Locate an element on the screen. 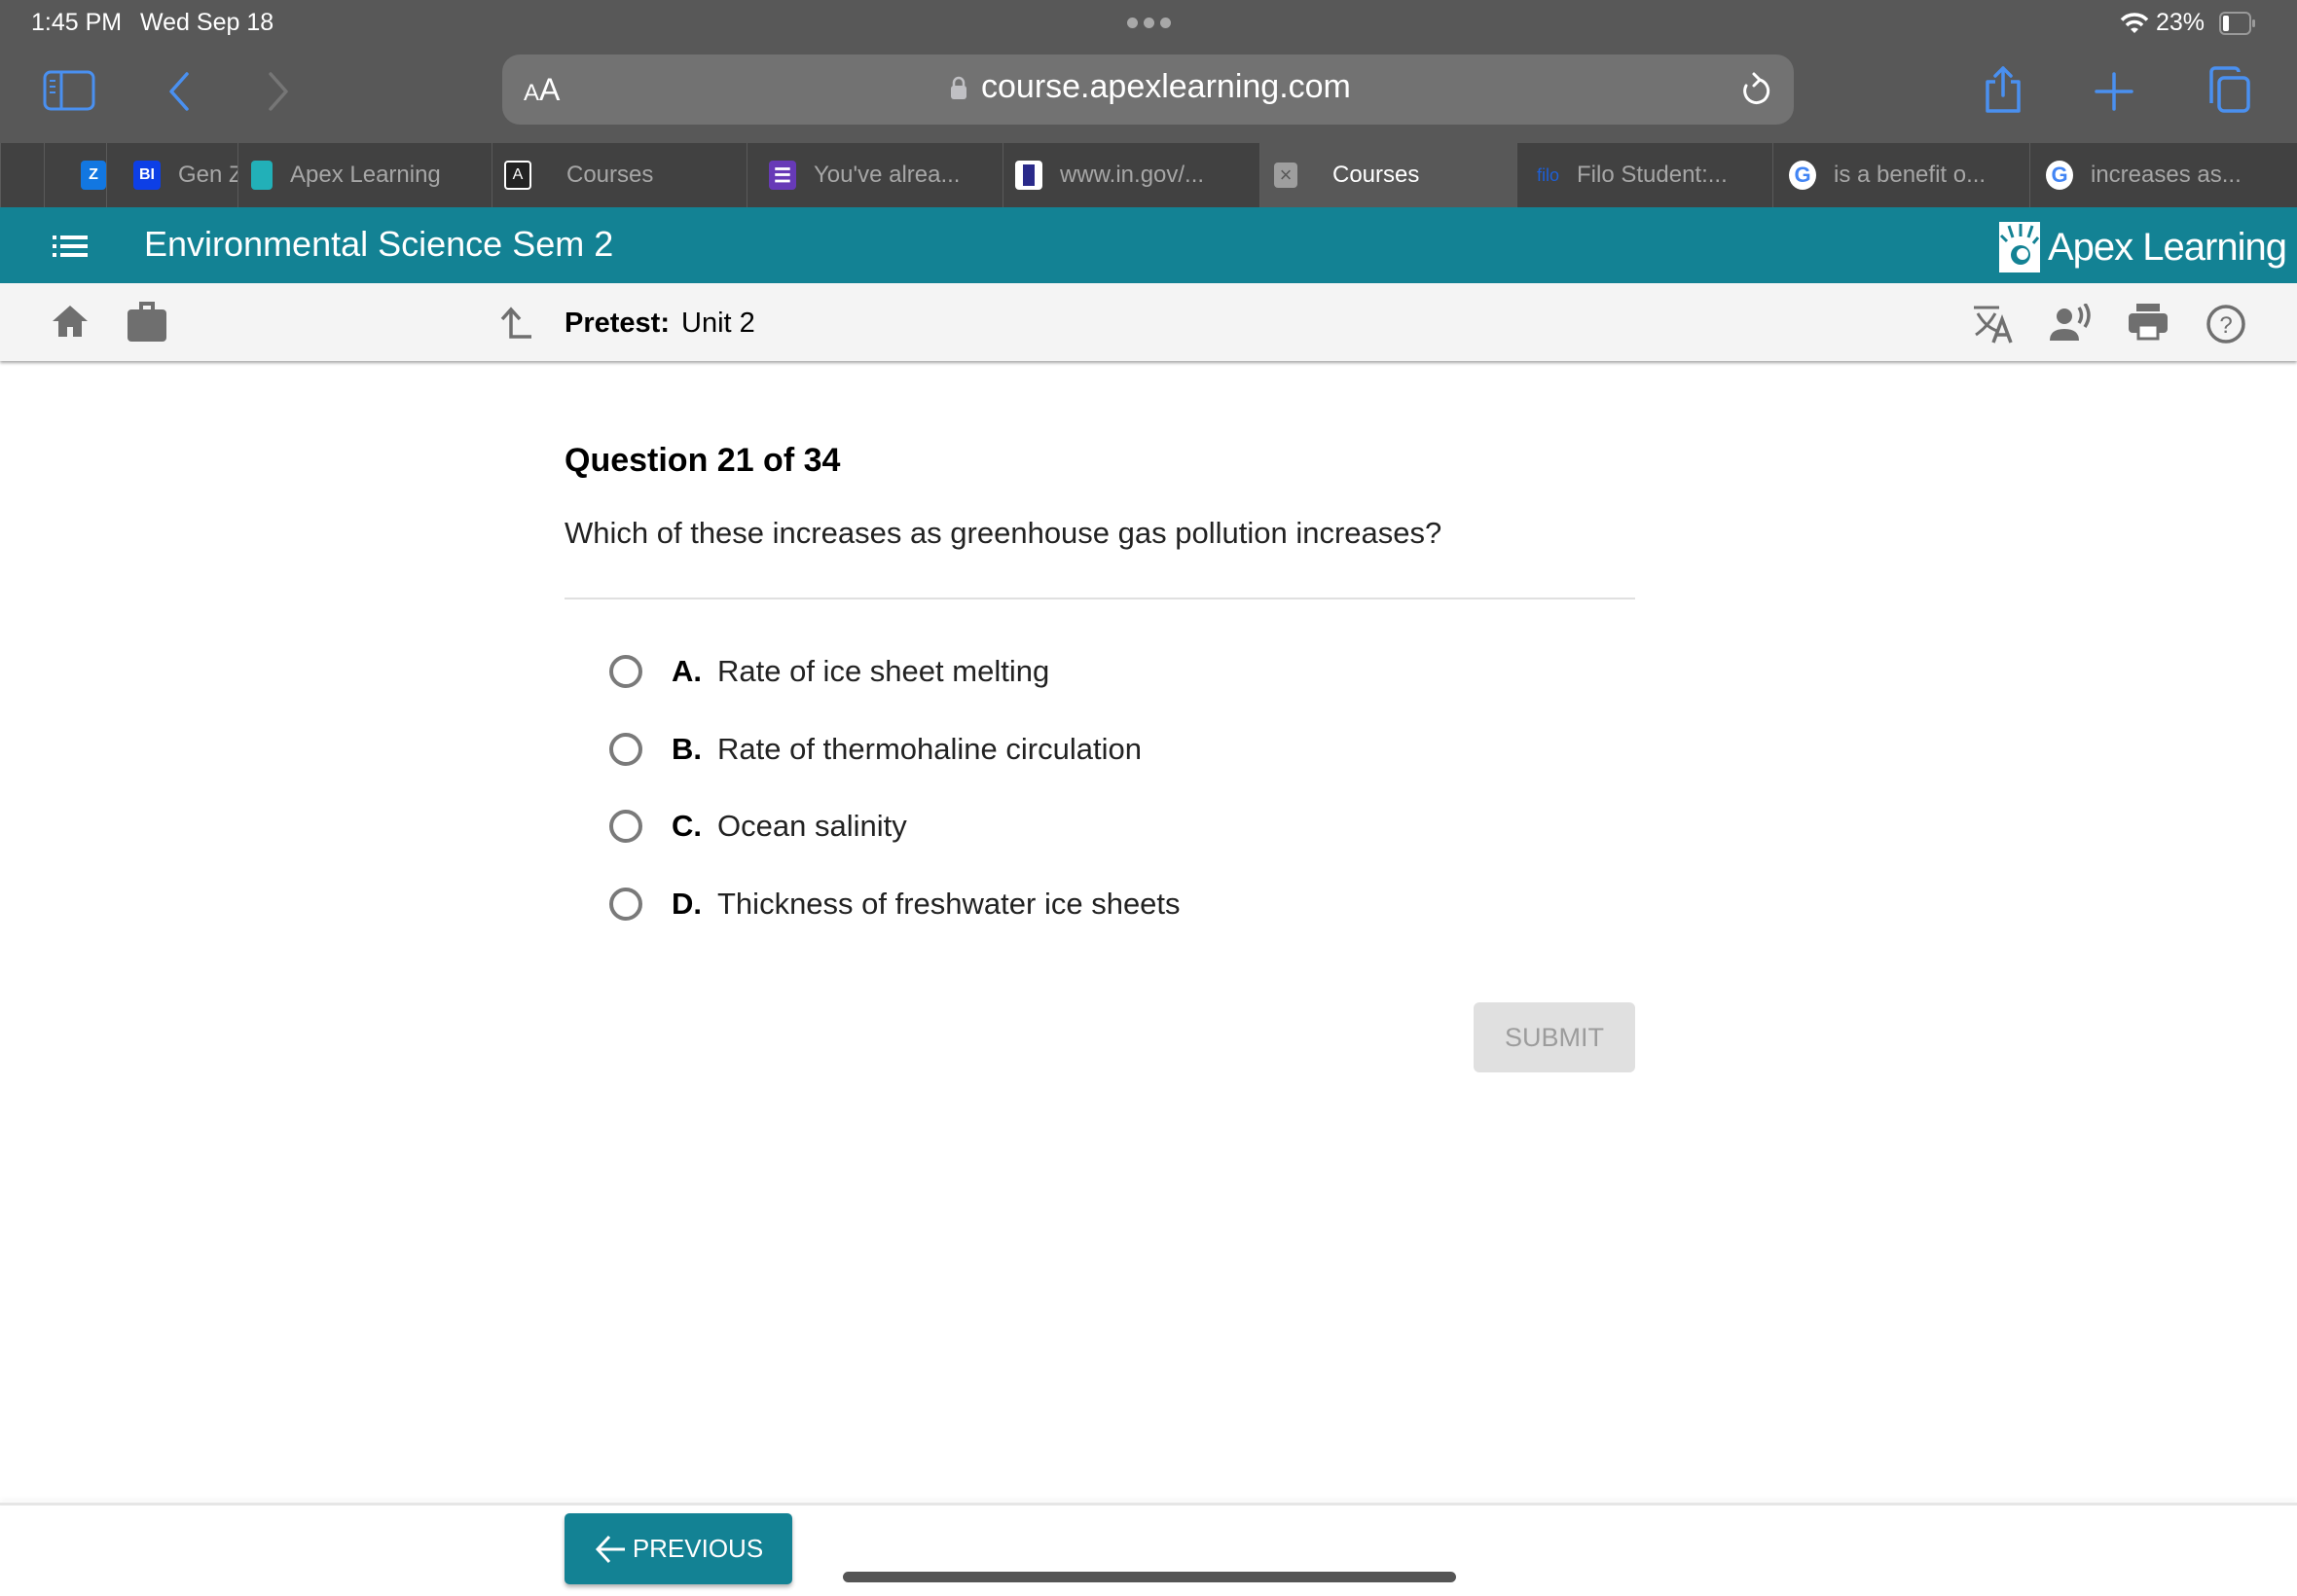  submit-button: SUBMIT is located at coordinates (1554, 1037).